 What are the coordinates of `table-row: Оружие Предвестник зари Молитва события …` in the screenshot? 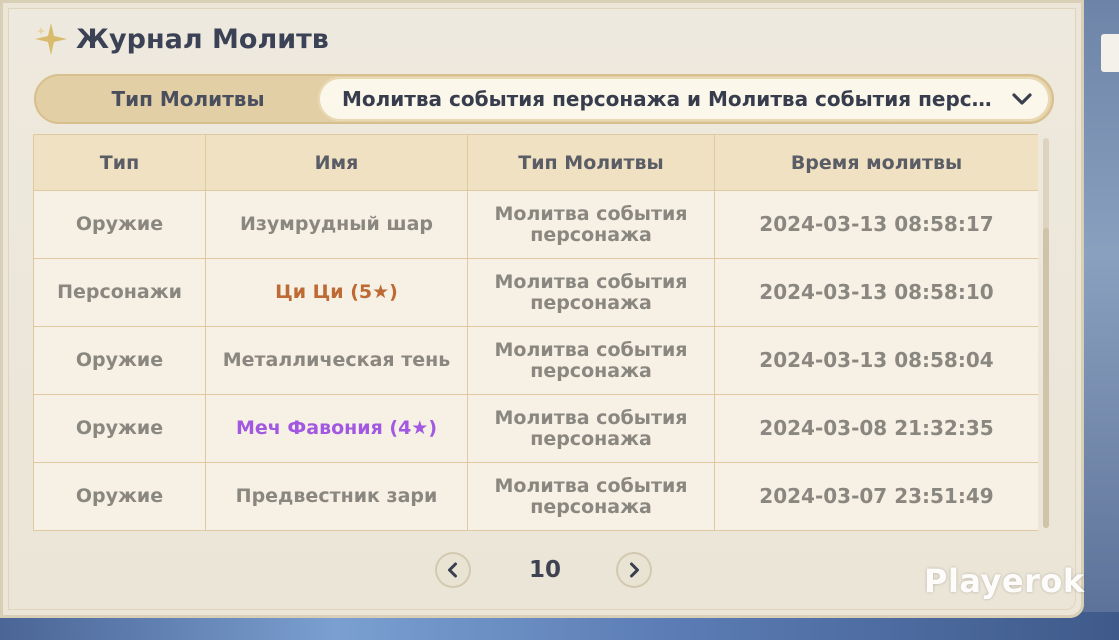 It's located at (535, 496).